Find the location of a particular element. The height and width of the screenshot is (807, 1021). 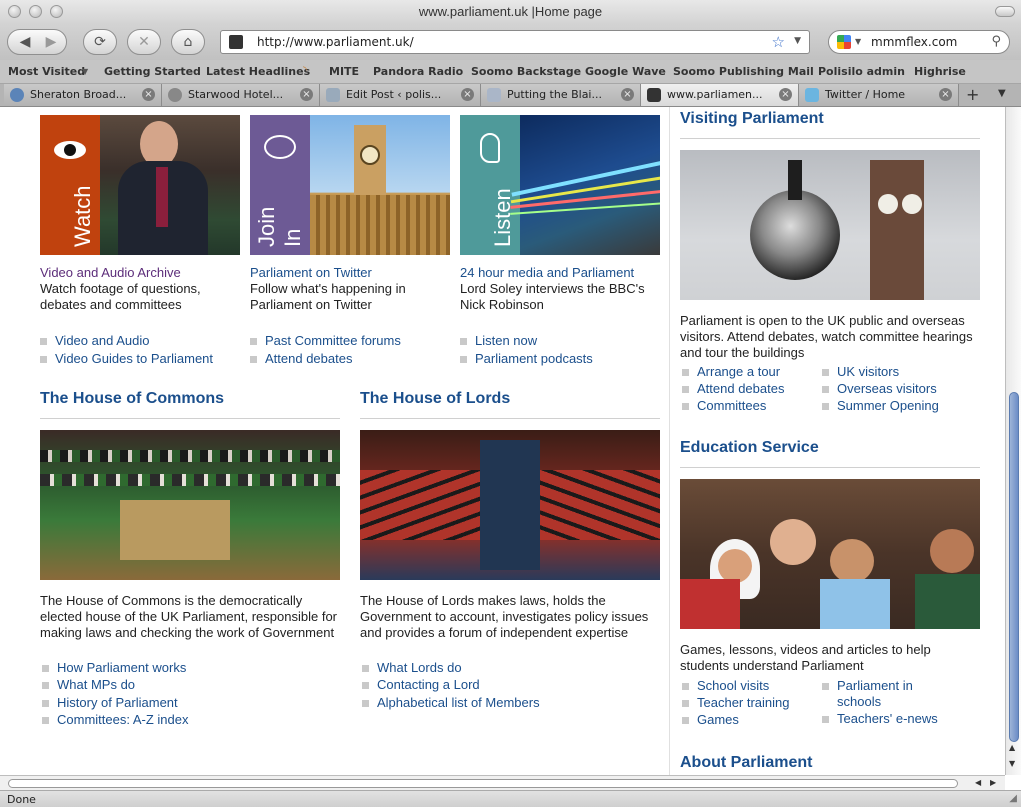

close-window-button is located at coordinates (14, 11).